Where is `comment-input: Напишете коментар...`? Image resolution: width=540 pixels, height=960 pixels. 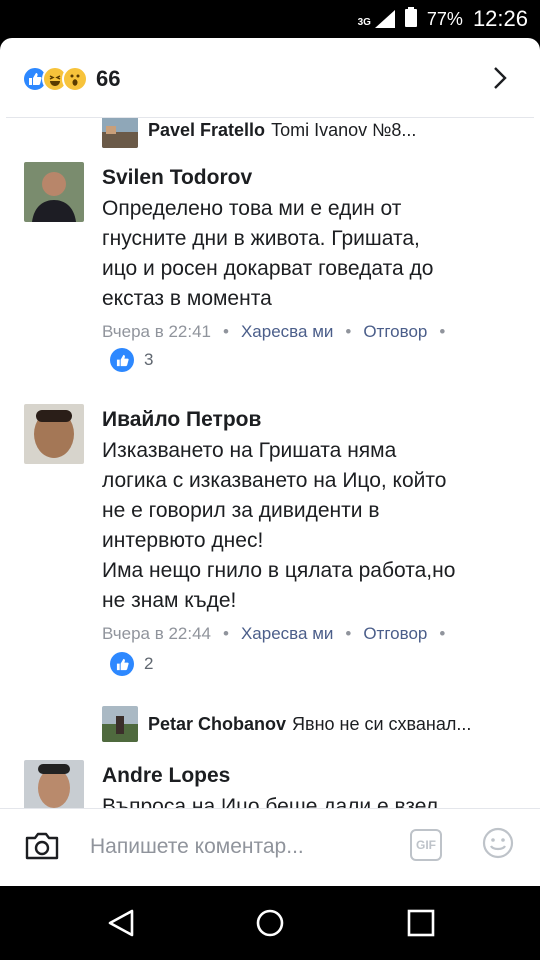
comment-input: Напишете коментар... is located at coordinates (197, 847).